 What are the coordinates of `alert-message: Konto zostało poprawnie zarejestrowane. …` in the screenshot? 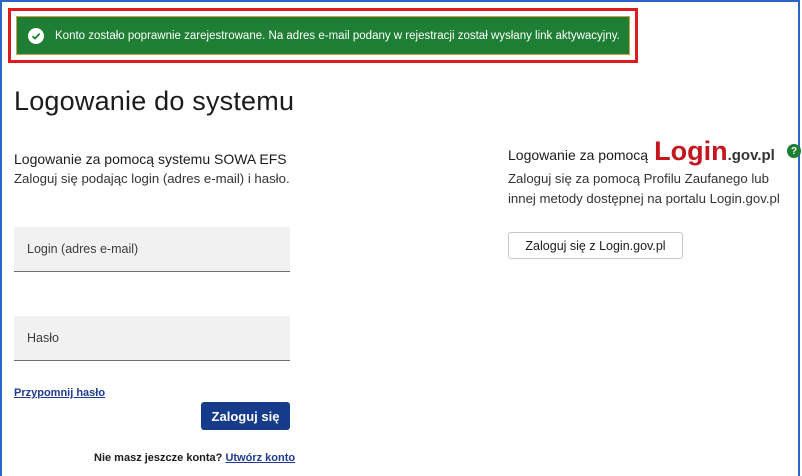 It's located at (337, 35).